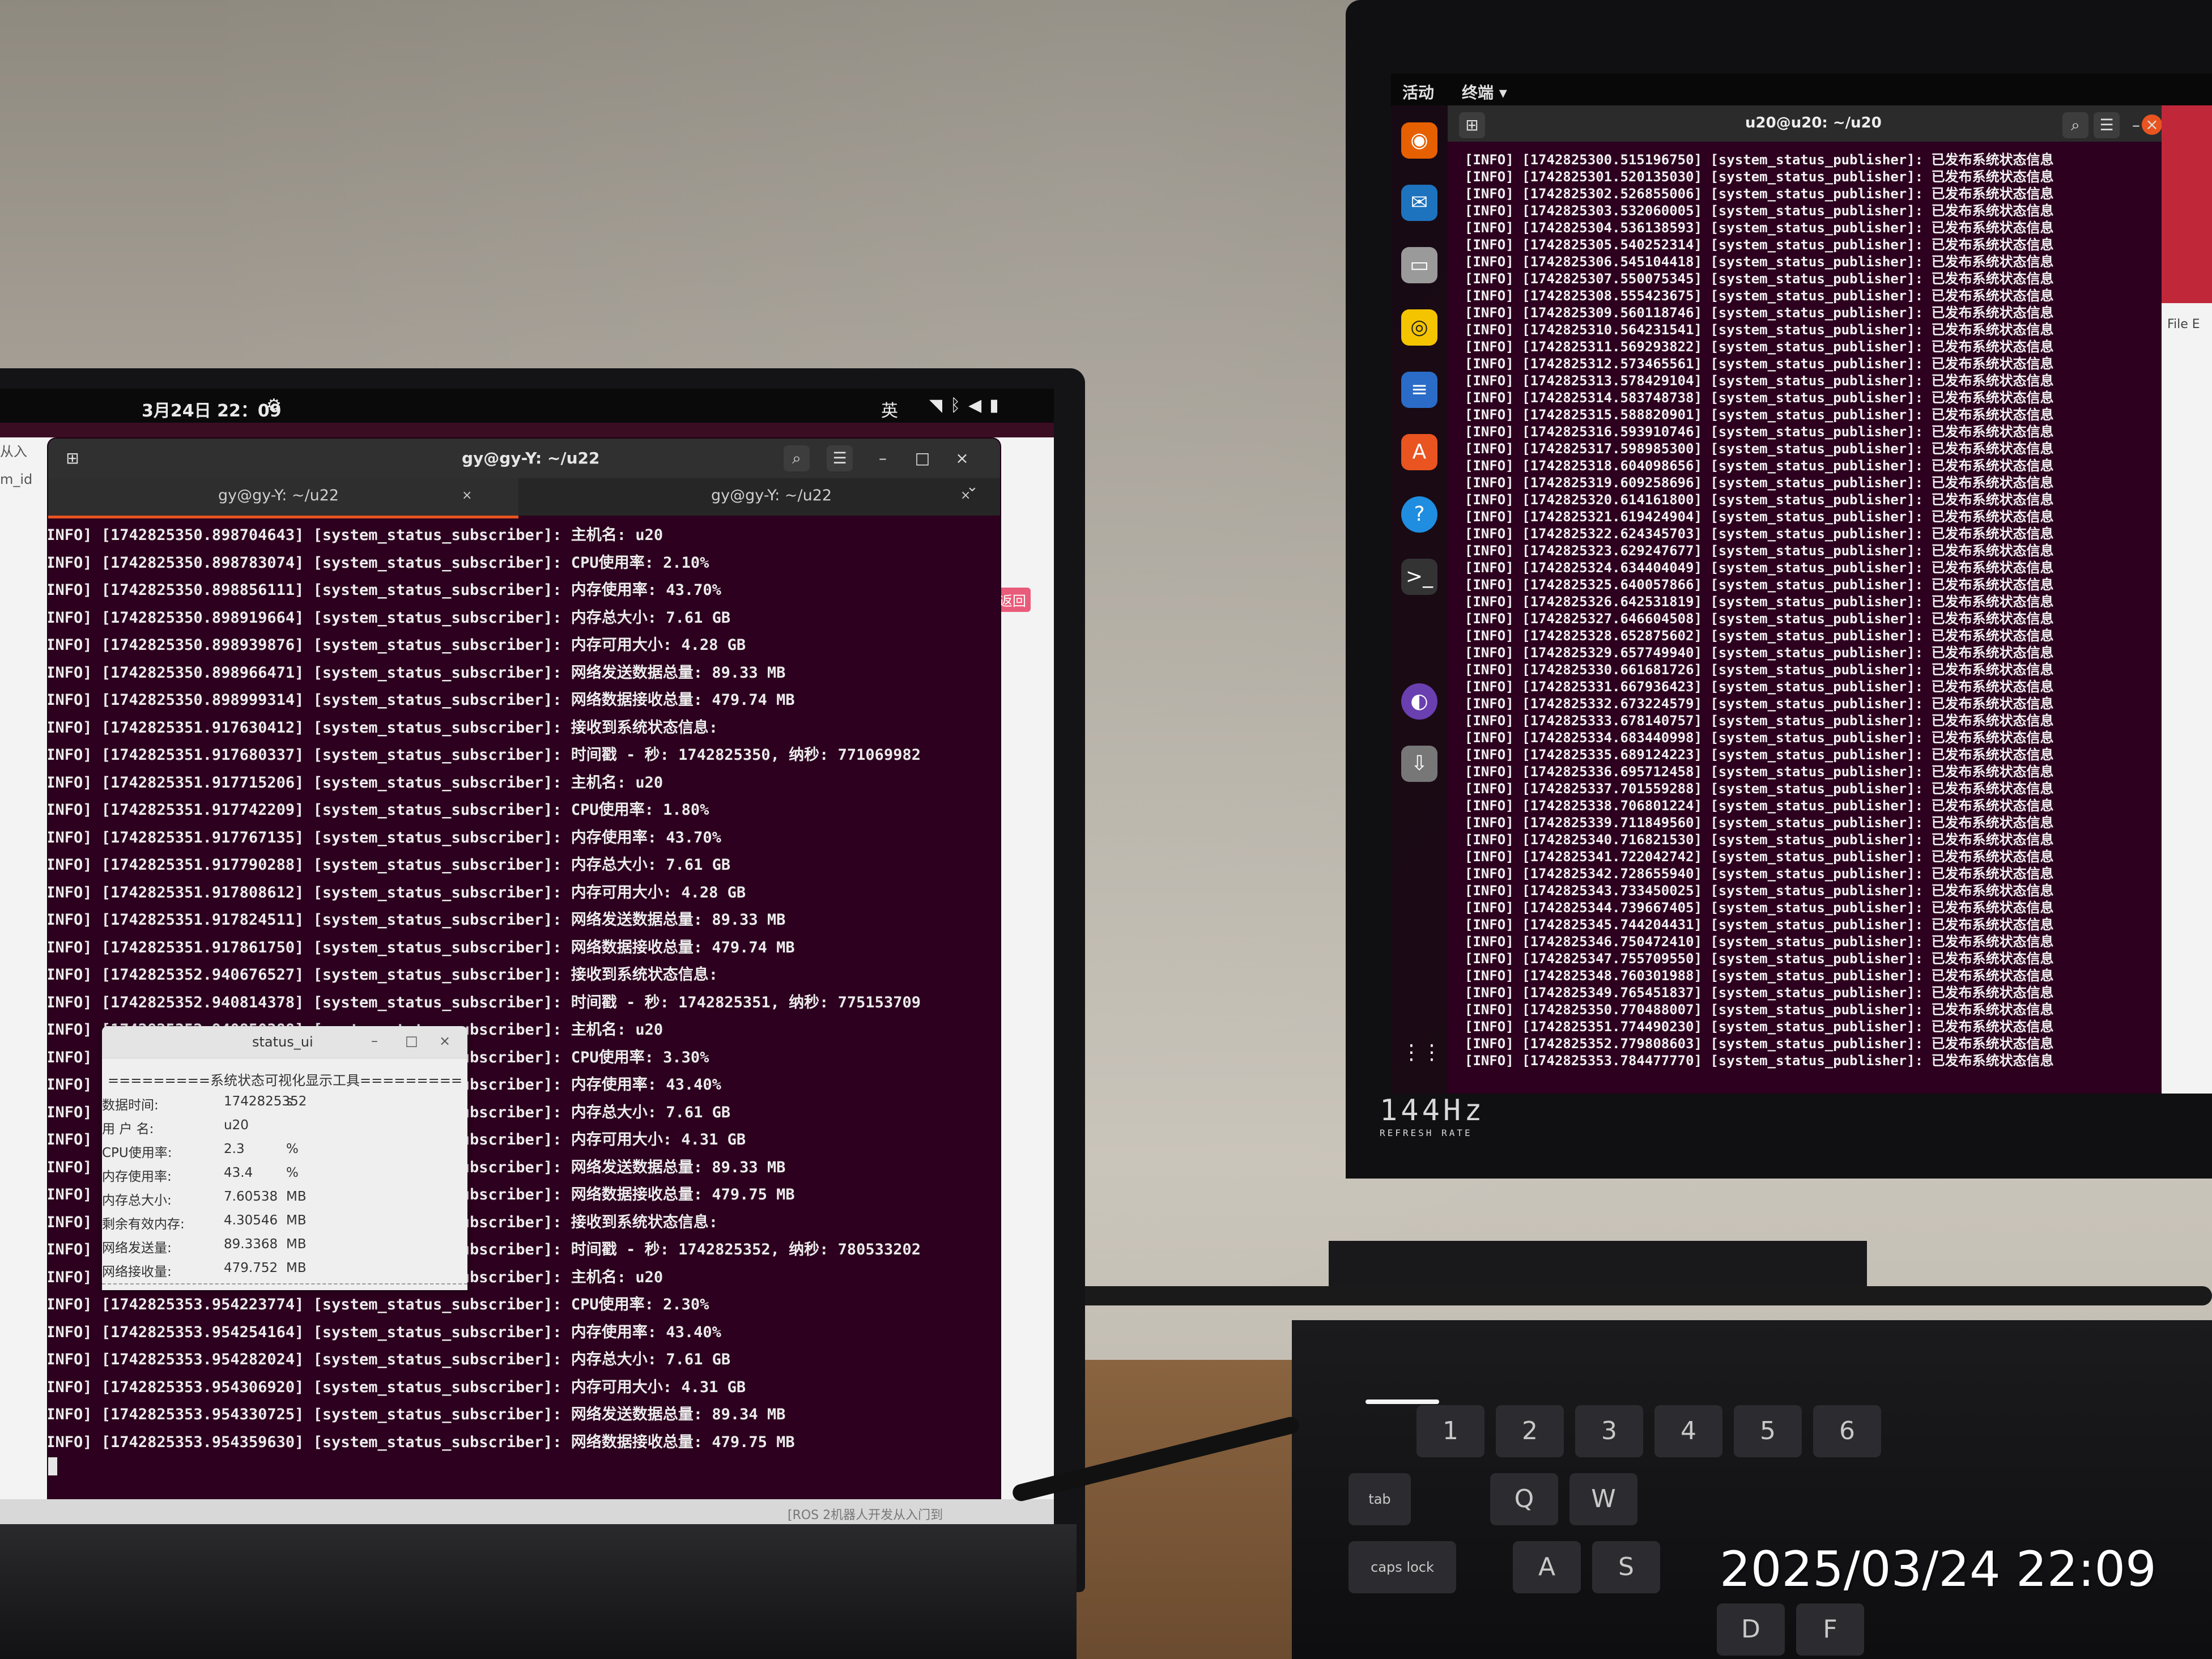 This screenshot has width=2212, height=1659. I want to click on activities-button: 活动, so click(1418, 91).